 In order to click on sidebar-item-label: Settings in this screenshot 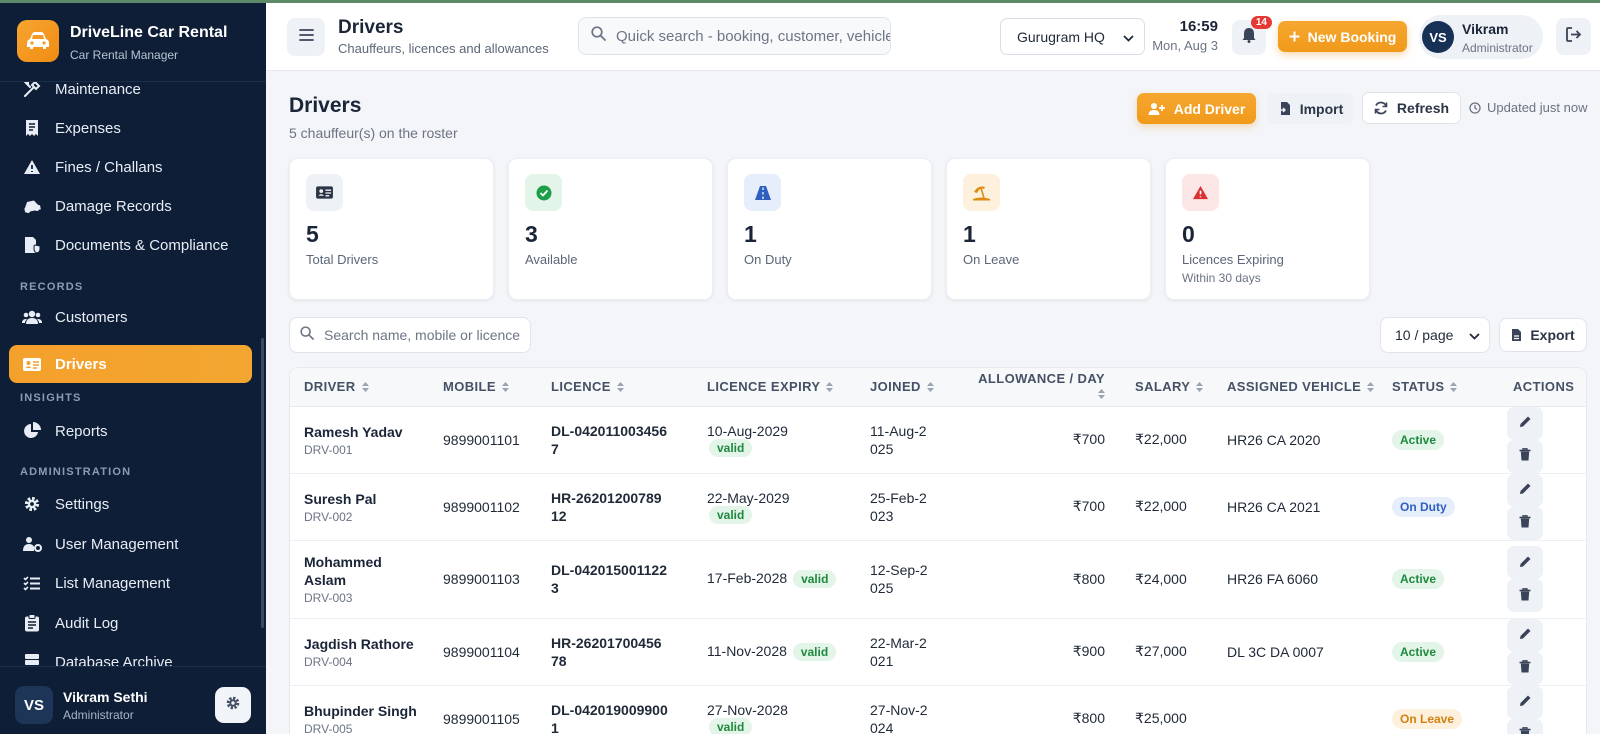, I will do `click(82, 504)`.